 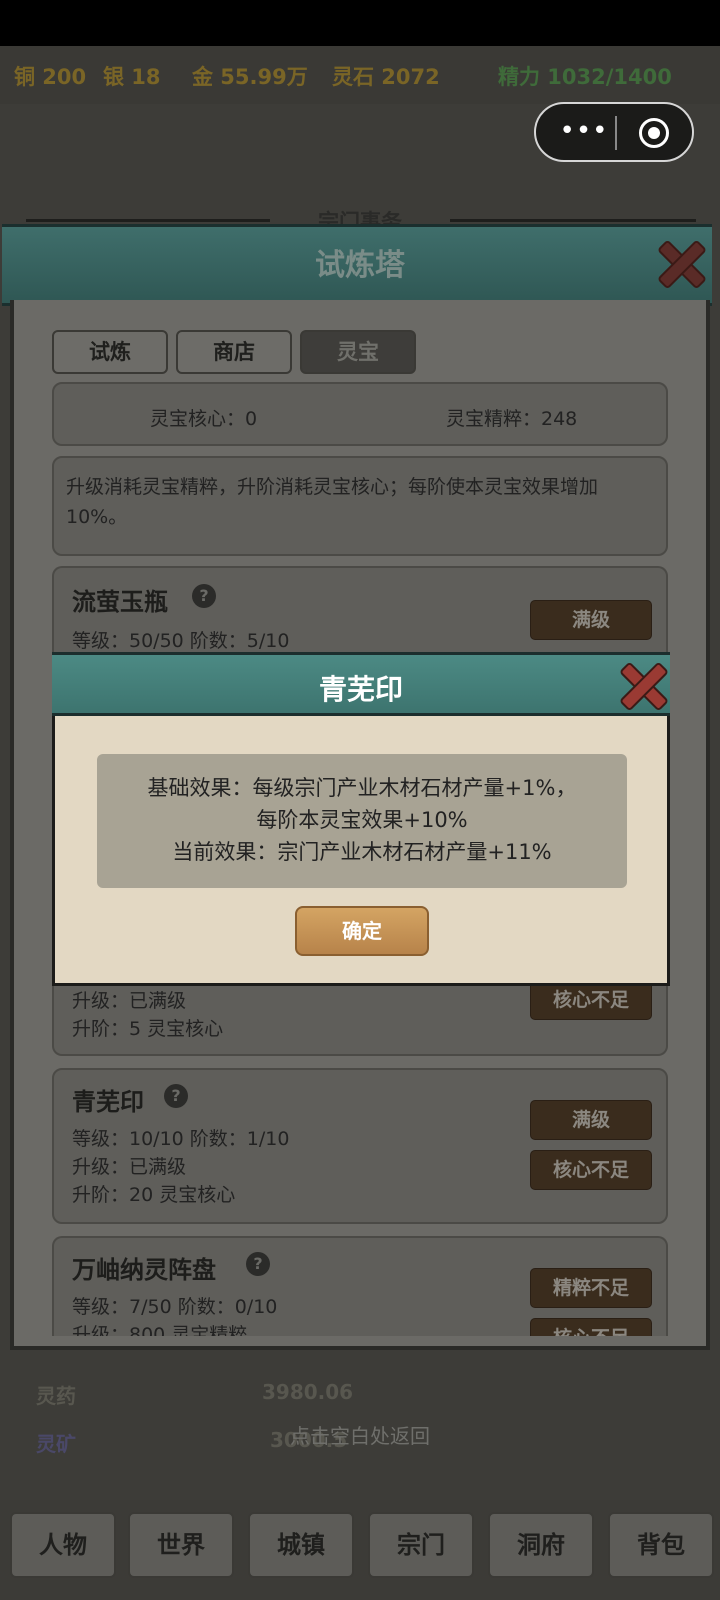 What do you see at coordinates (386, 77) in the screenshot?
I see `spirit-stone-amount: 灵石 2072` at bounding box center [386, 77].